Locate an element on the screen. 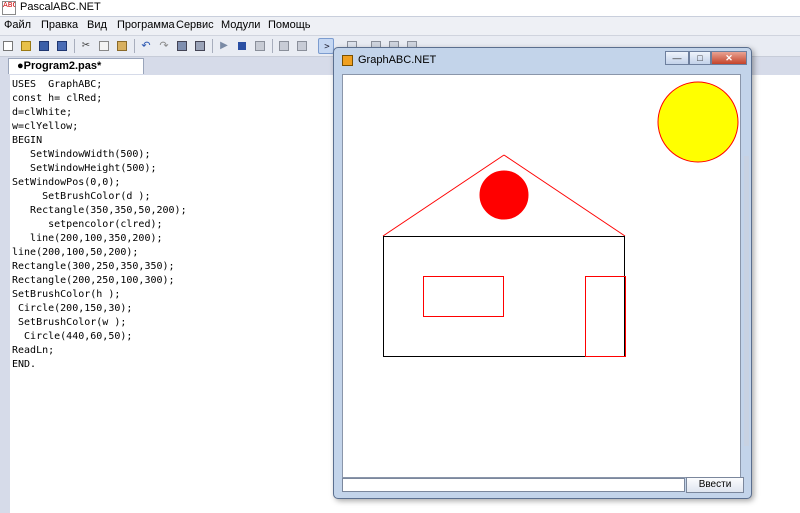  code-line: line(200,100,350,200); is located at coordinates (87, 238).